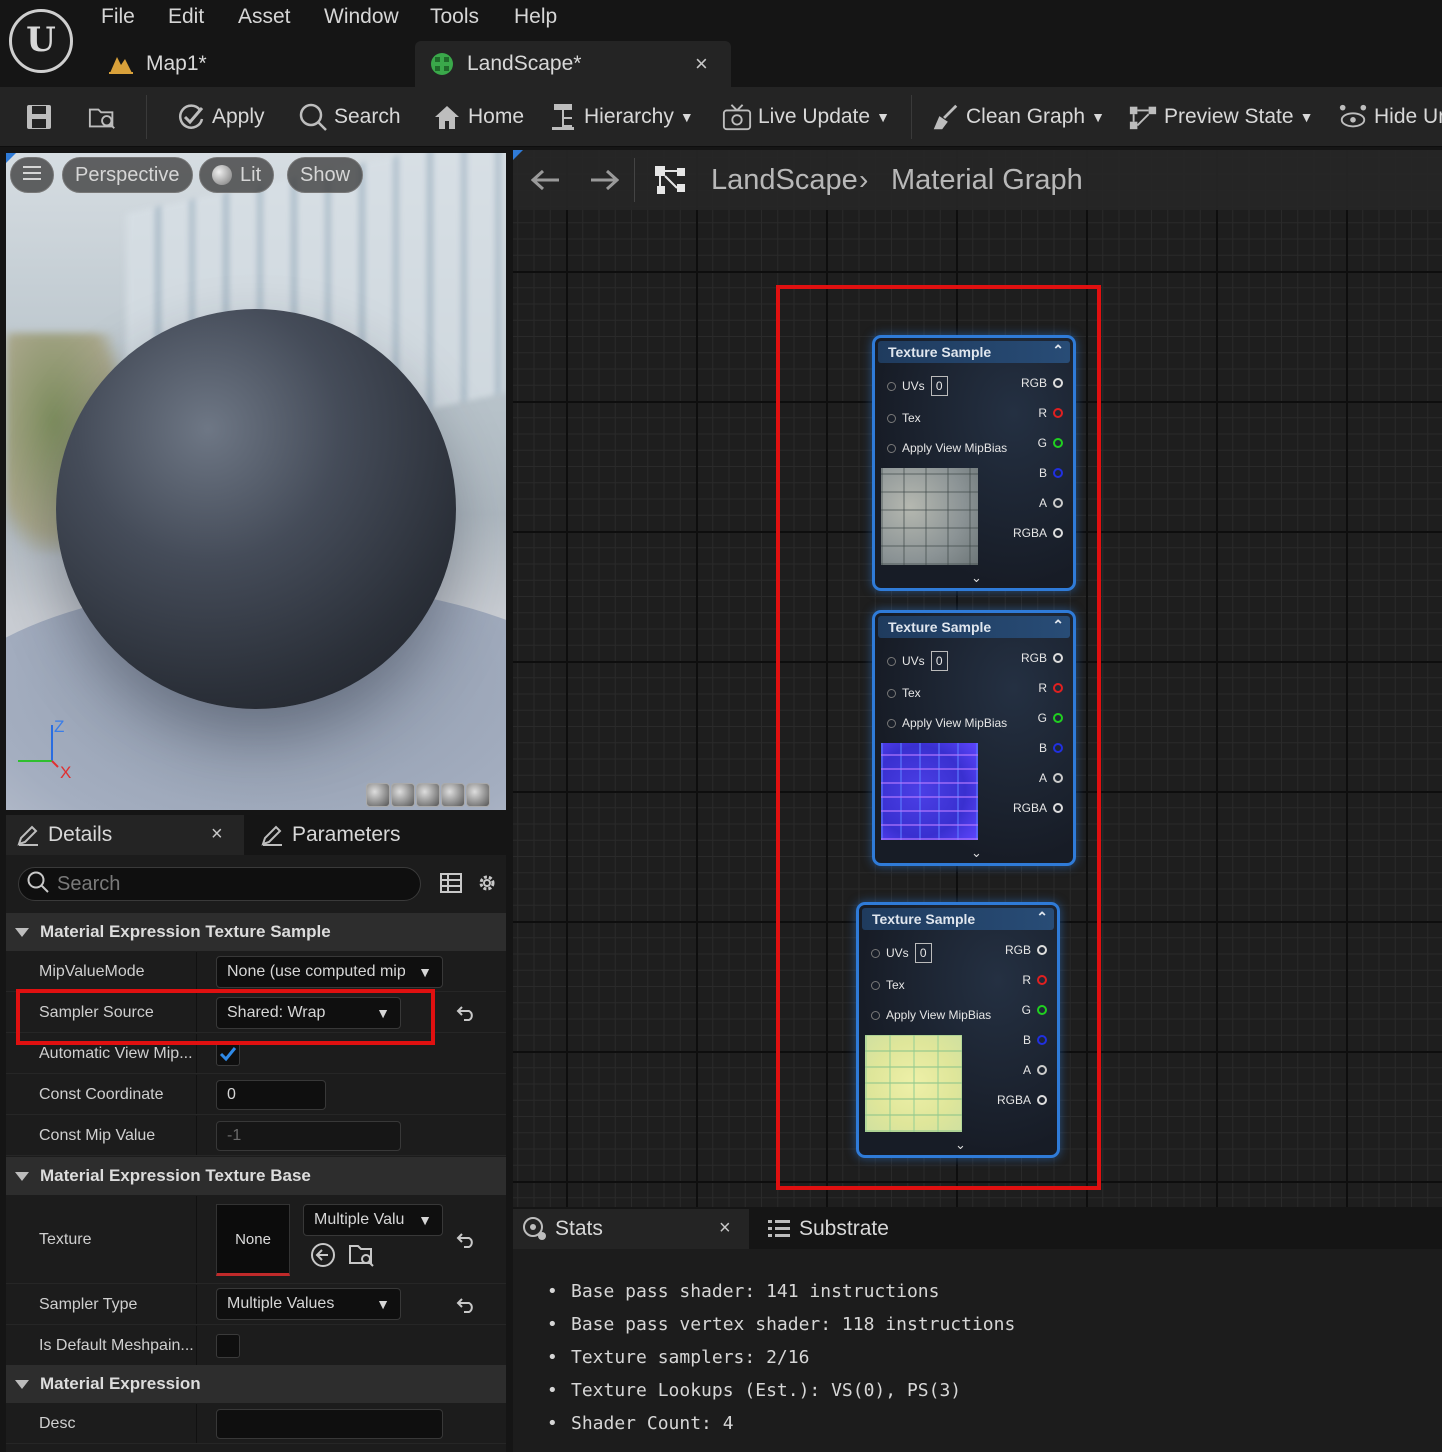 Image resolution: width=1442 pixels, height=1452 pixels. I want to click on preview-sphere, so click(256, 509).